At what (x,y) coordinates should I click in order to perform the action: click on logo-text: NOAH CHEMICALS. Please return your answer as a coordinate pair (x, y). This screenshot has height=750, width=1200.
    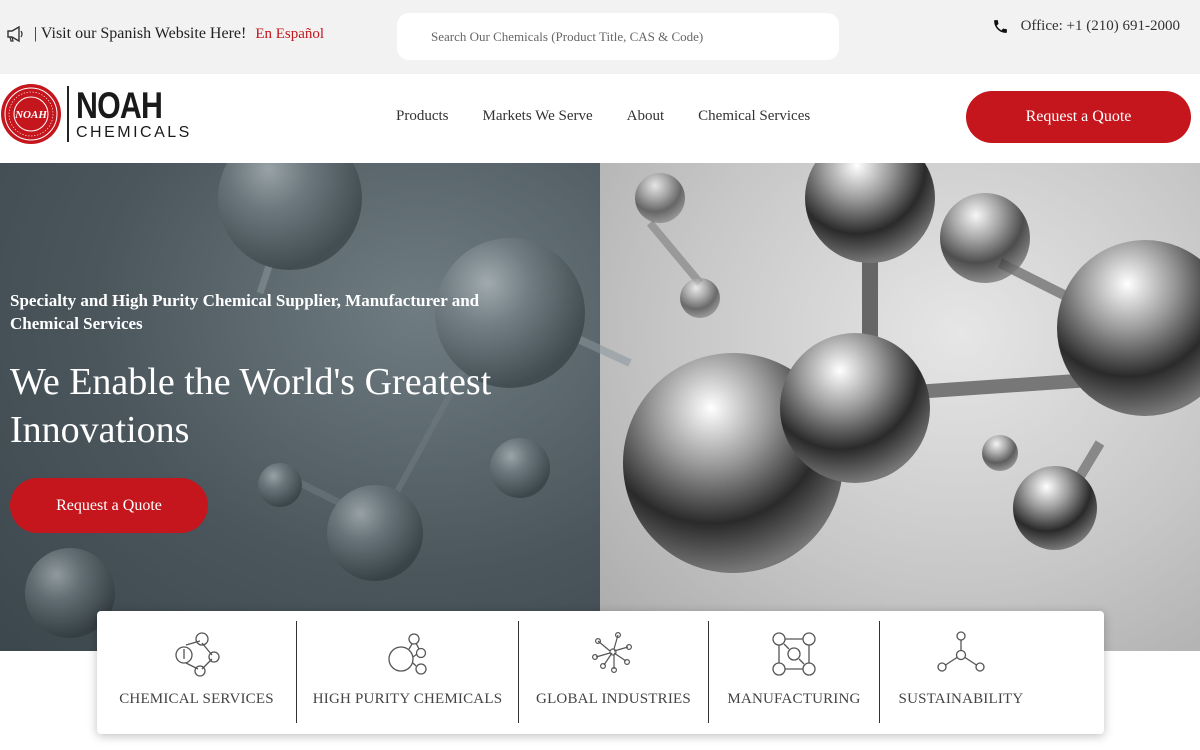
    Looking at the image, I should click on (134, 114).